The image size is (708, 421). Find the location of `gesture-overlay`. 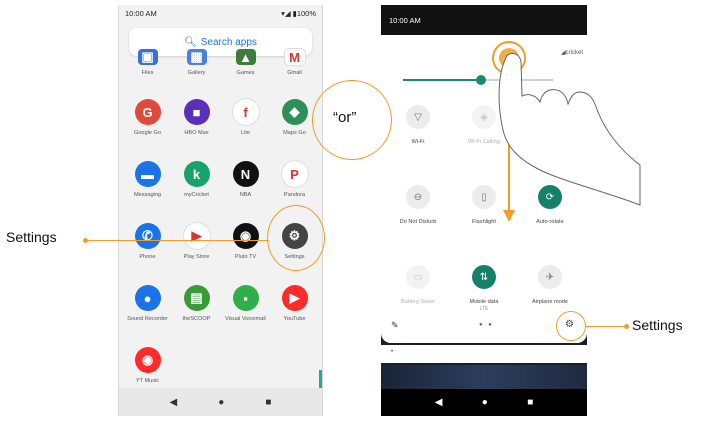

gesture-overlay is located at coordinates (566, 131).